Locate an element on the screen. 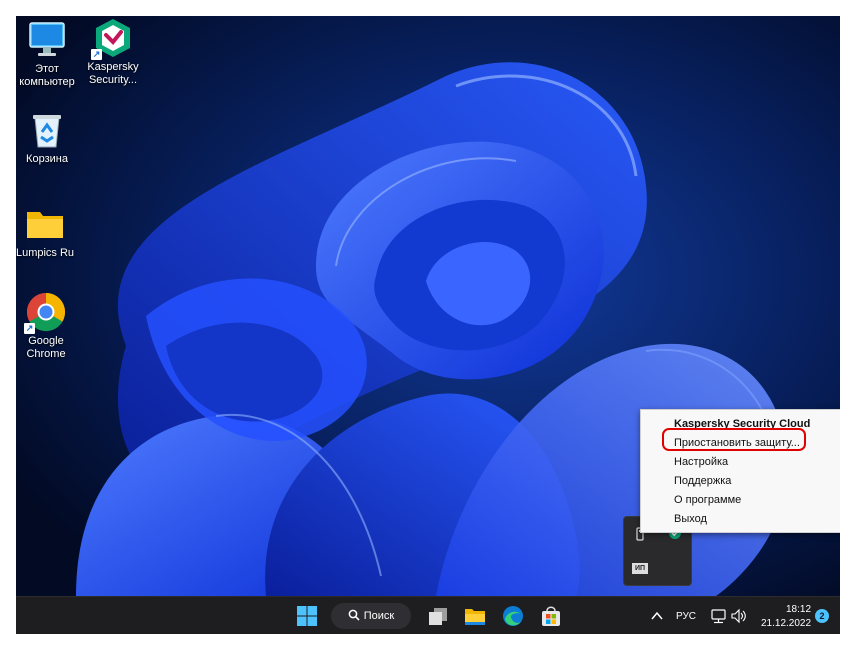 The width and height of the screenshot is (857, 651). desktop-icon-label: компьютер is located at coordinates (47, 82).